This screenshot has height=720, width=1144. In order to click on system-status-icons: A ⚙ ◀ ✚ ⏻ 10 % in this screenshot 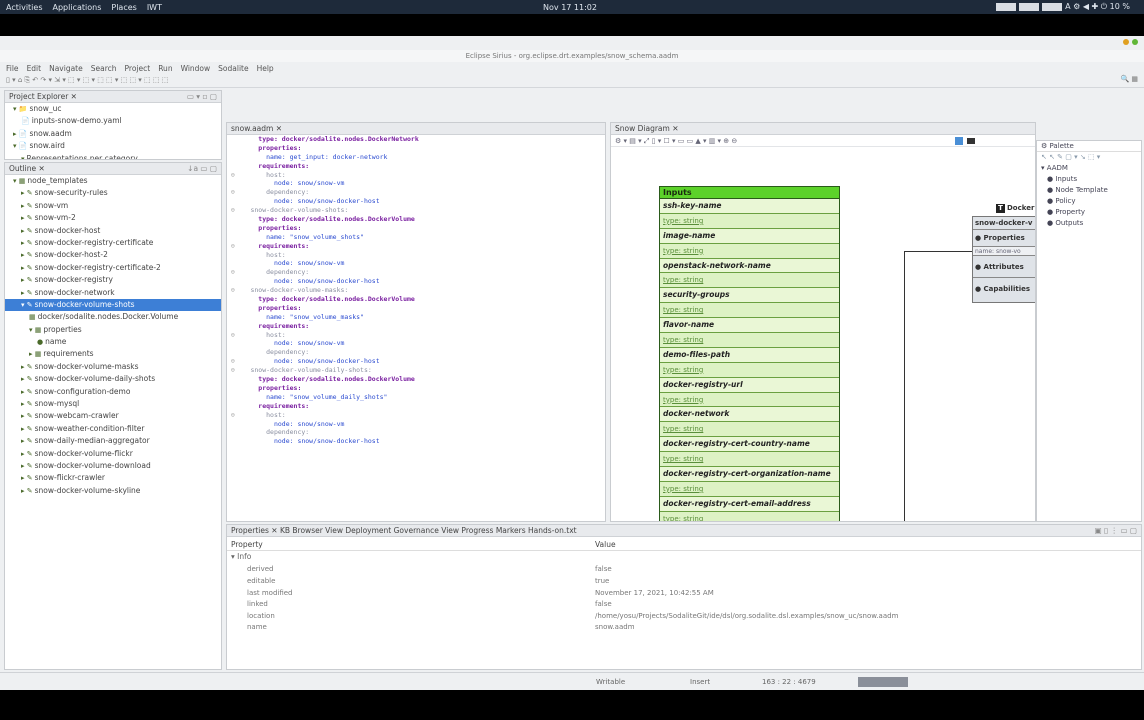, I will do `click(1097, 7)`.